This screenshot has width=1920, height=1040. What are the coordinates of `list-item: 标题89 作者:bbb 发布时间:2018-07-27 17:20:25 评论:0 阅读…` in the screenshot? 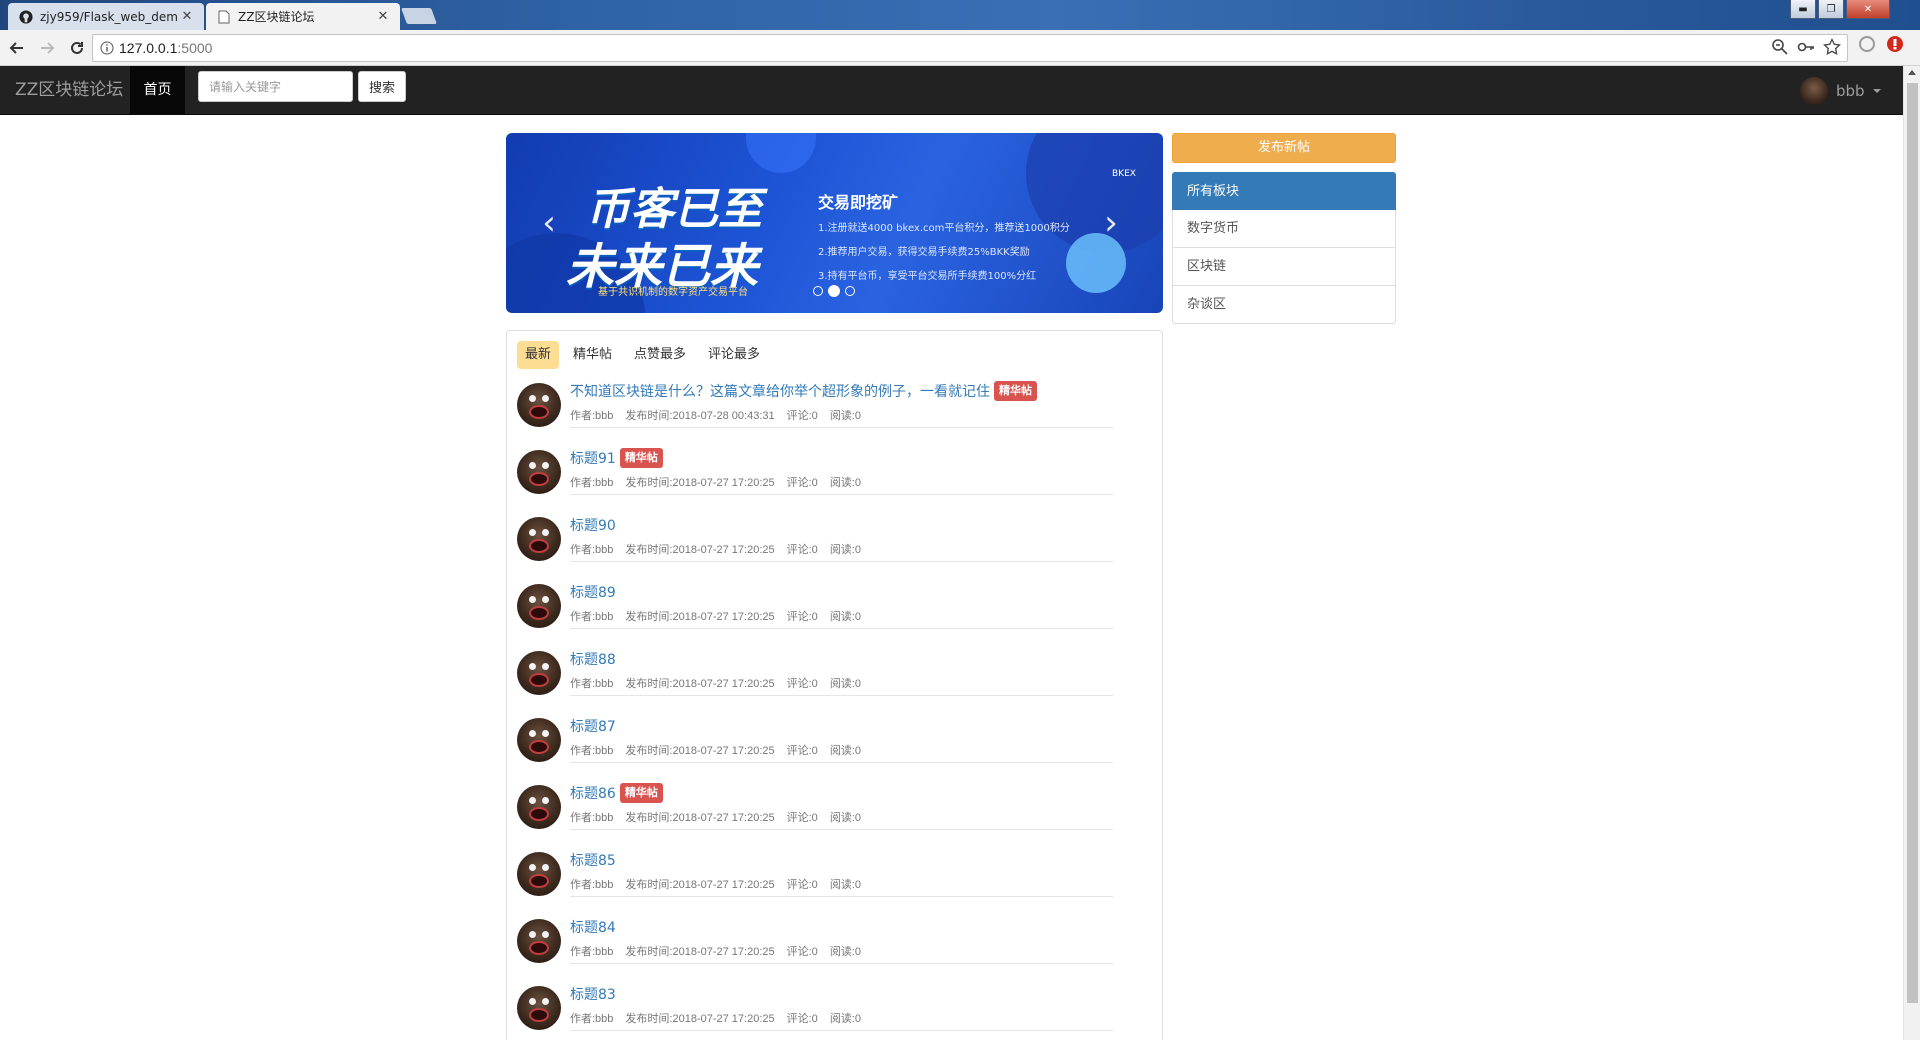 It's located at (817, 609).